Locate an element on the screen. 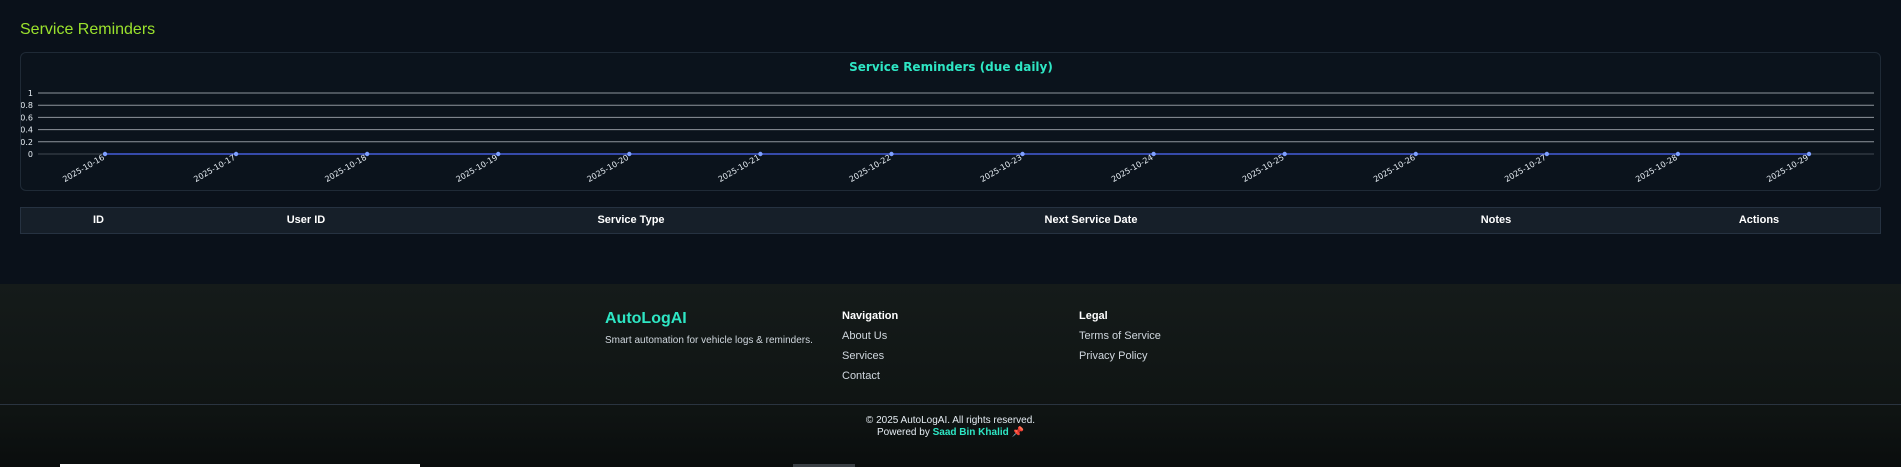  x-tick-label: 2025-10-22 is located at coordinates (870, 168).